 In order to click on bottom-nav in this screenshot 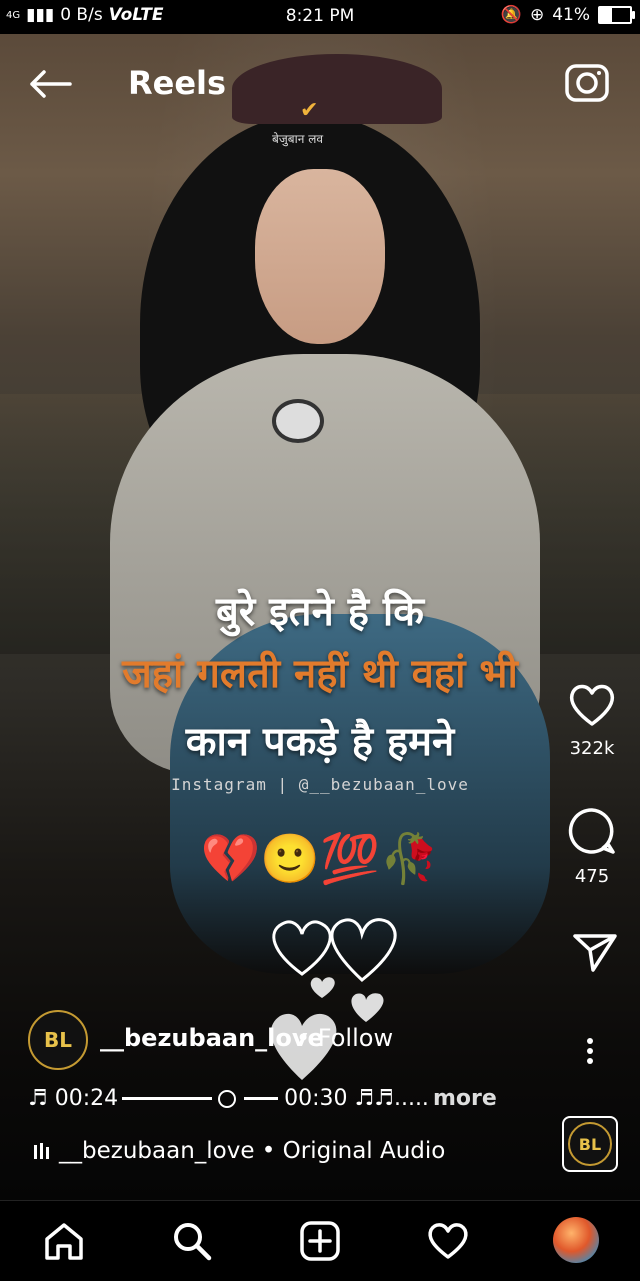, I will do `click(320, 1240)`.